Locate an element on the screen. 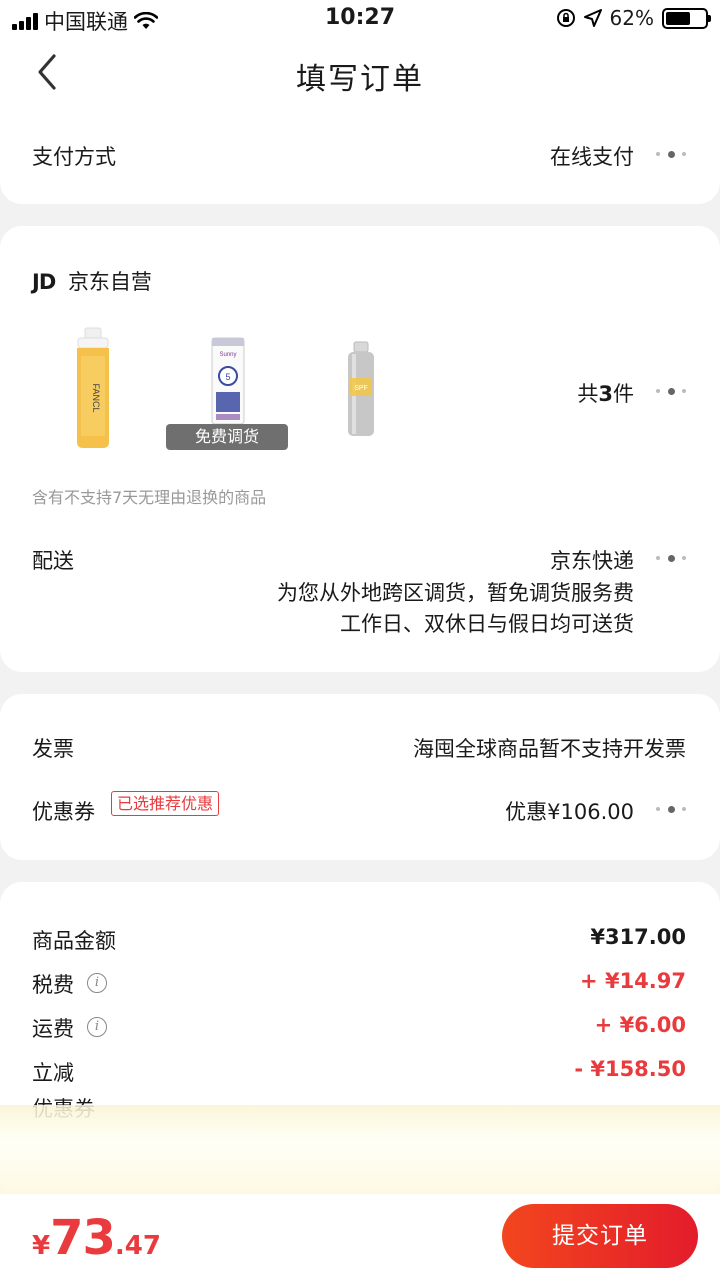  product-image-sunscreen: Sunny 5 is located at coordinates (228, 382).